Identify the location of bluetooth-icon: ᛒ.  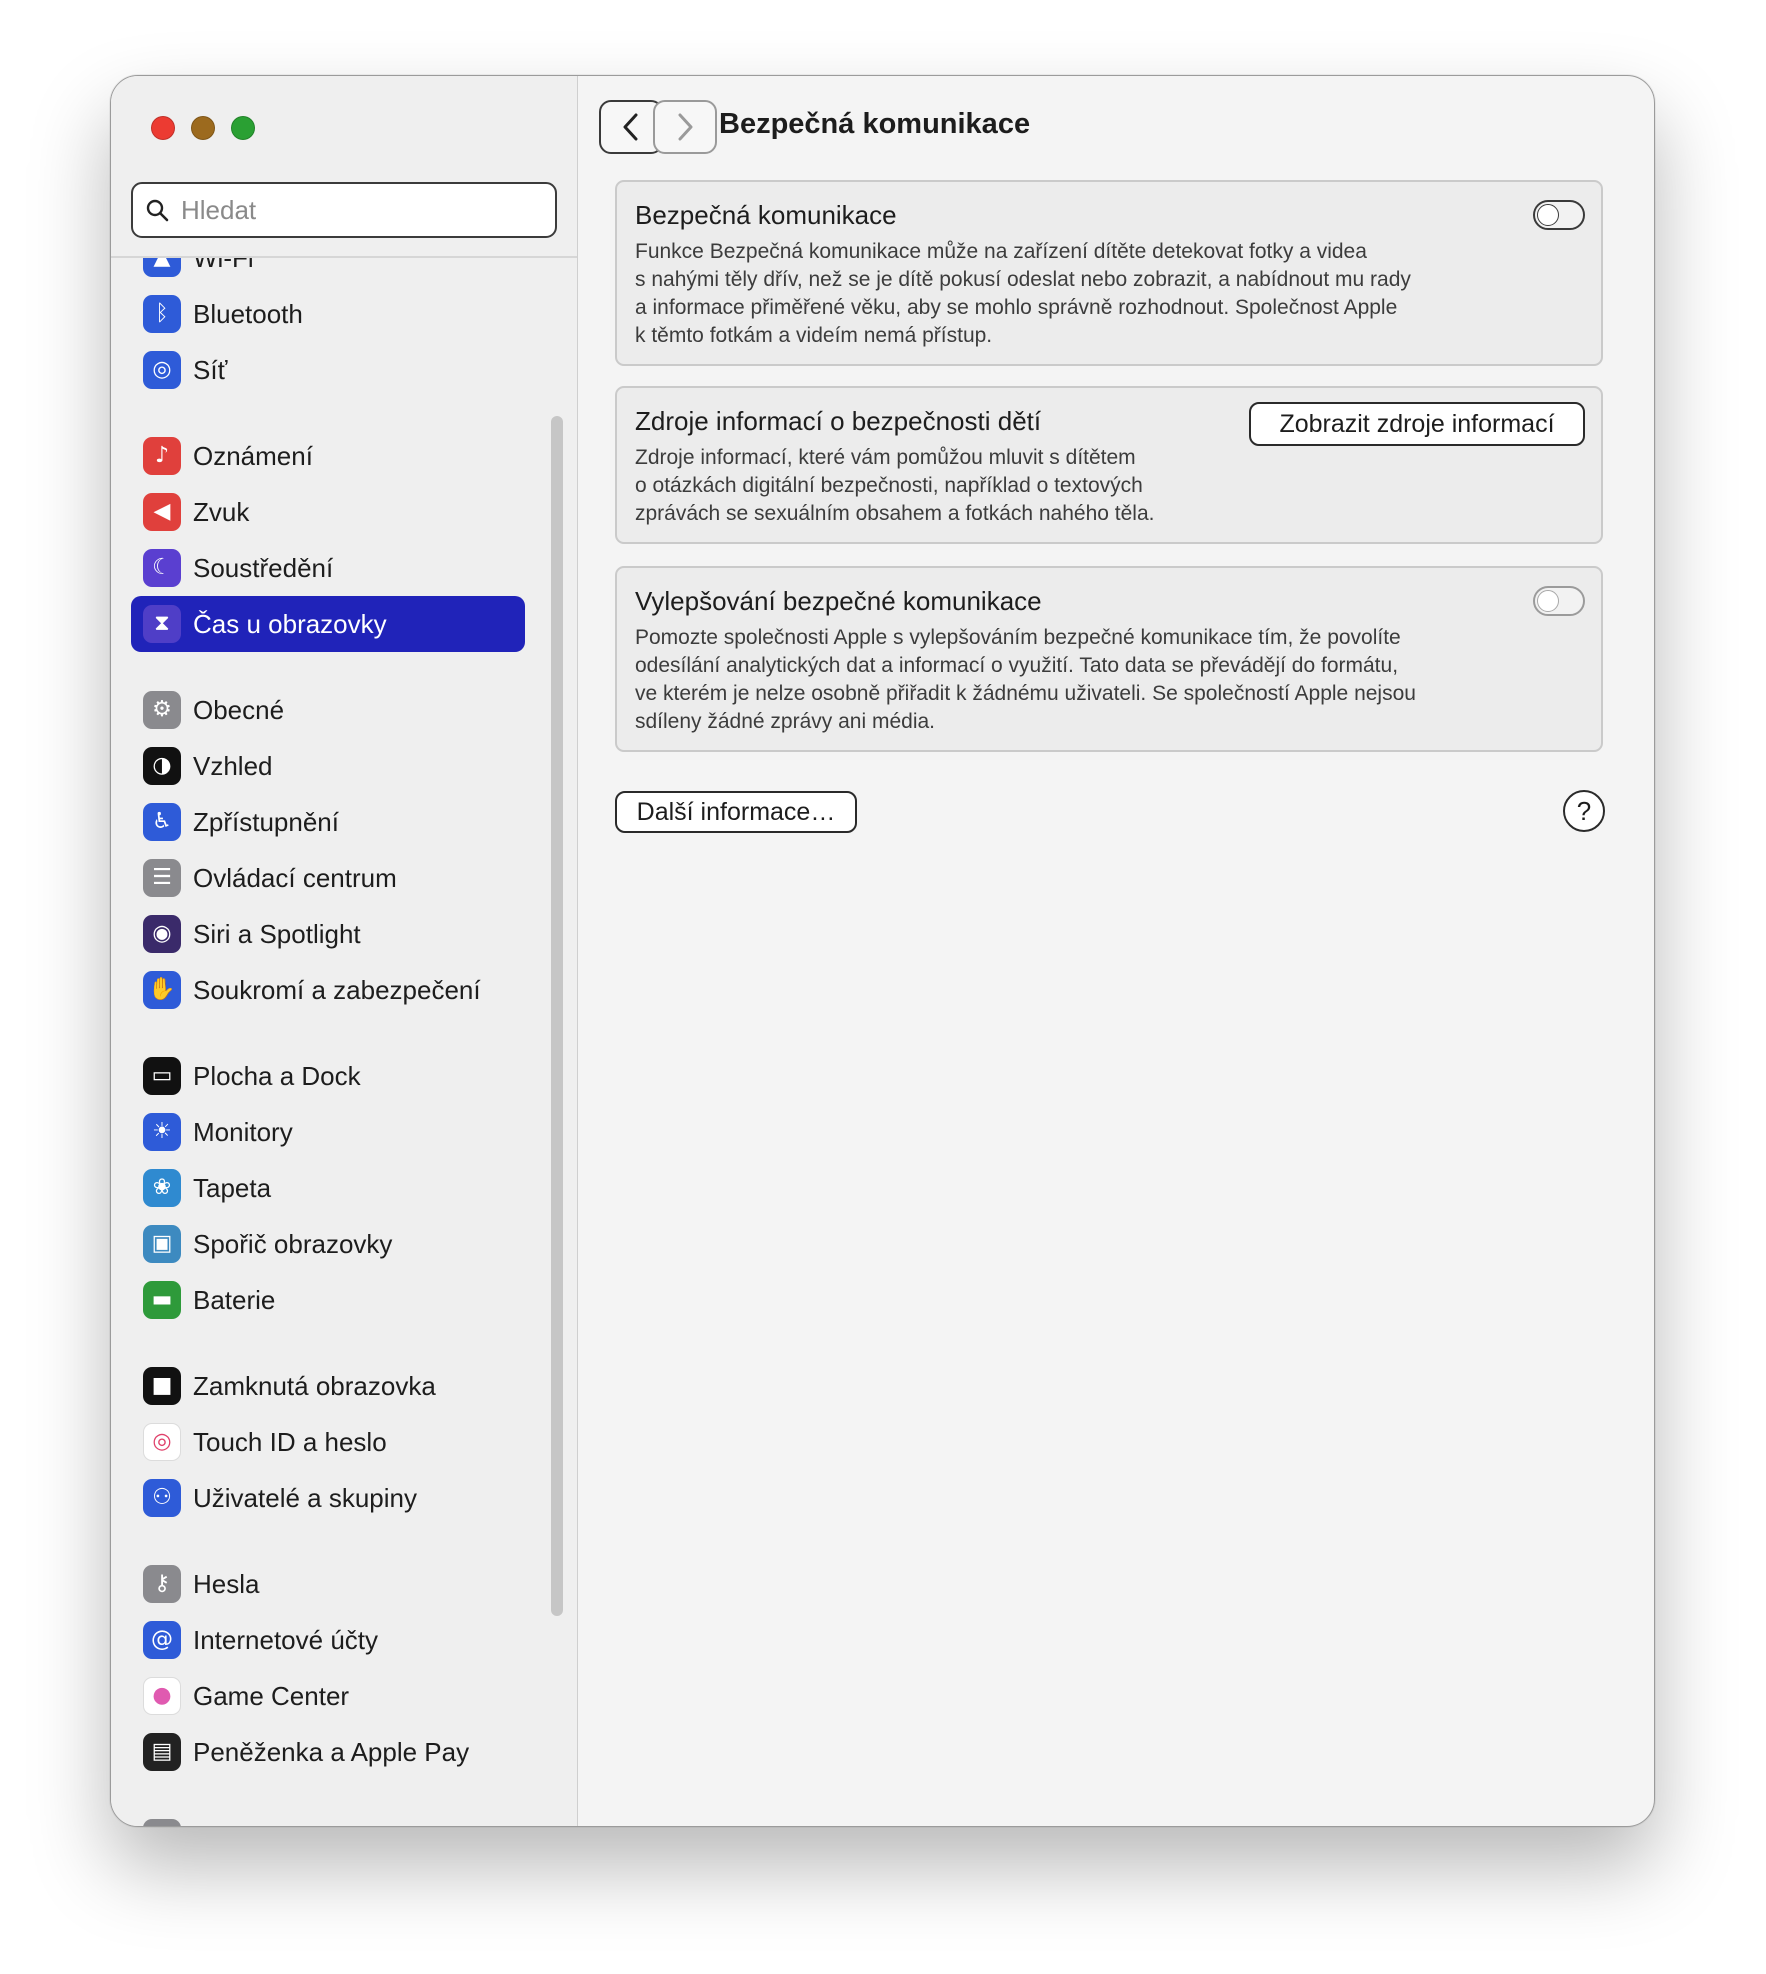
(162, 314).